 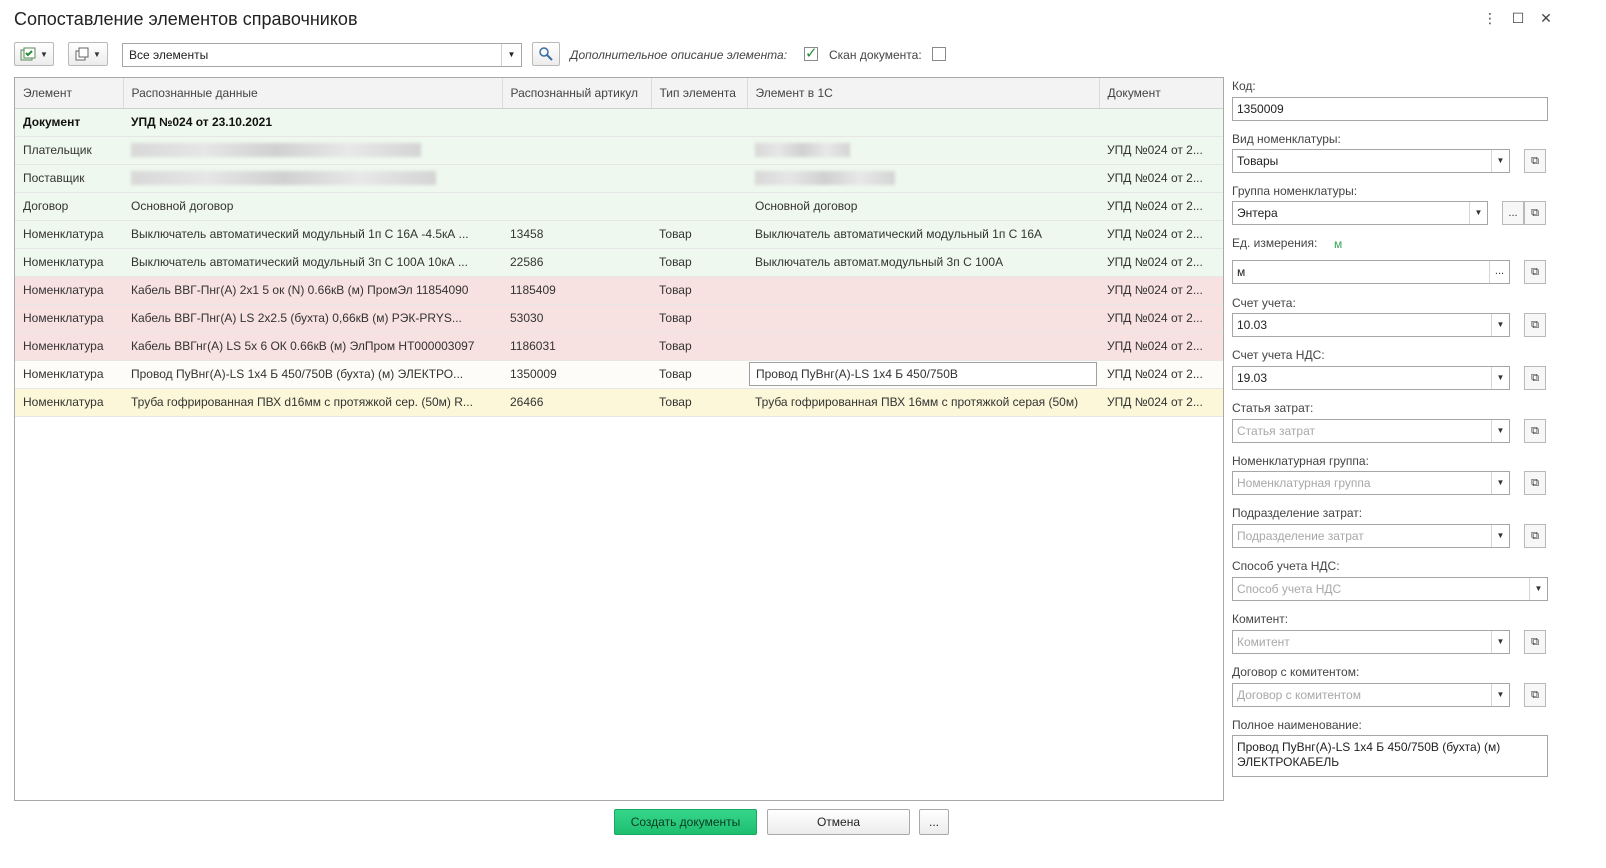 What do you see at coordinates (88, 54) in the screenshot?
I see `copy-button: ▼` at bounding box center [88, 54].